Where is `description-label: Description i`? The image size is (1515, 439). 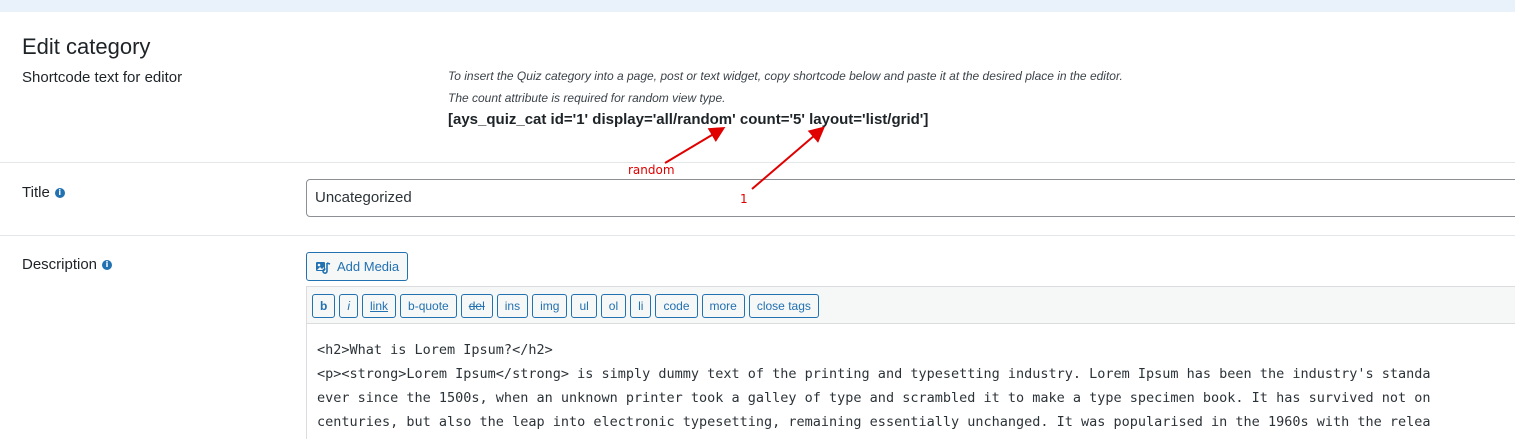
description-label: Description i is located at coordinates (67, 264).